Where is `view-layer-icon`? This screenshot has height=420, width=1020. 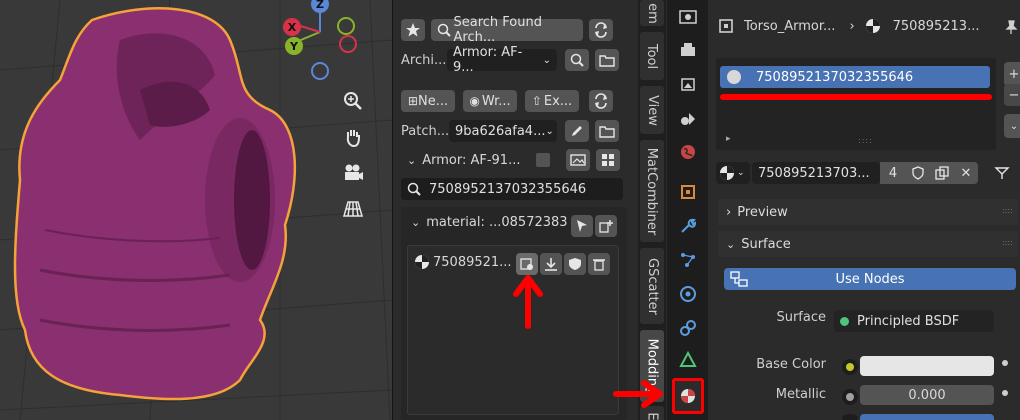 view-layer-icon is located at coordinates (688, 84).